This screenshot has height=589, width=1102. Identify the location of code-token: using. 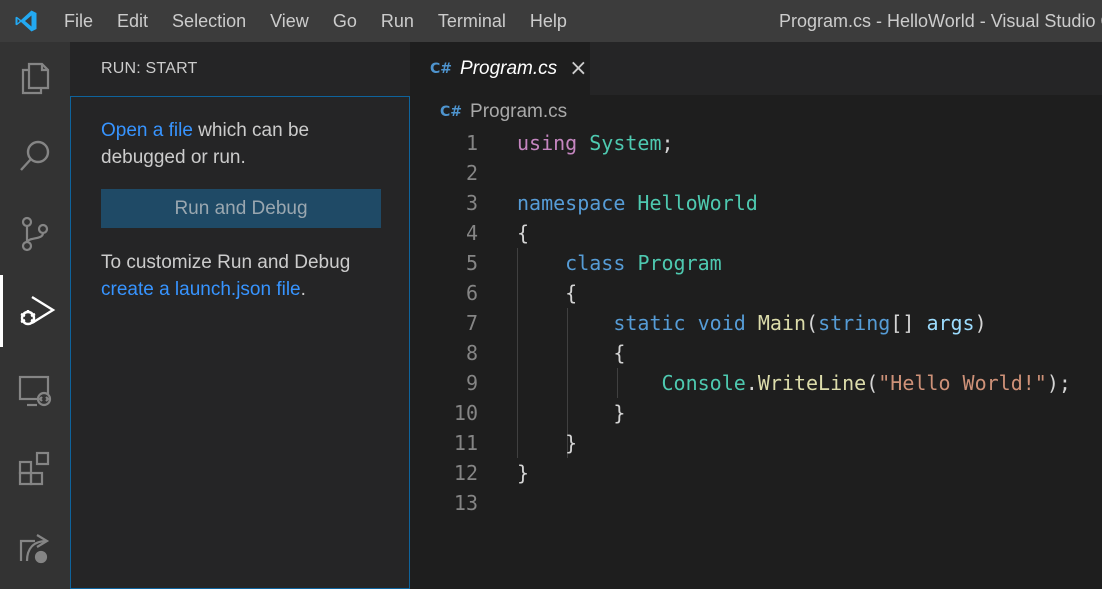
(547, 143).